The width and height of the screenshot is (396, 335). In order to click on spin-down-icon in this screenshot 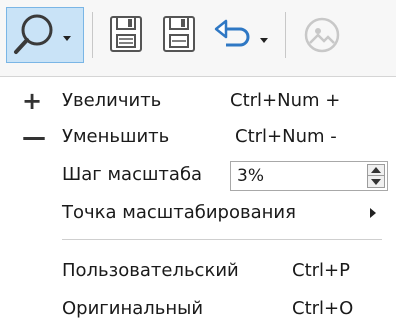, I will do `click(376, 182)`.